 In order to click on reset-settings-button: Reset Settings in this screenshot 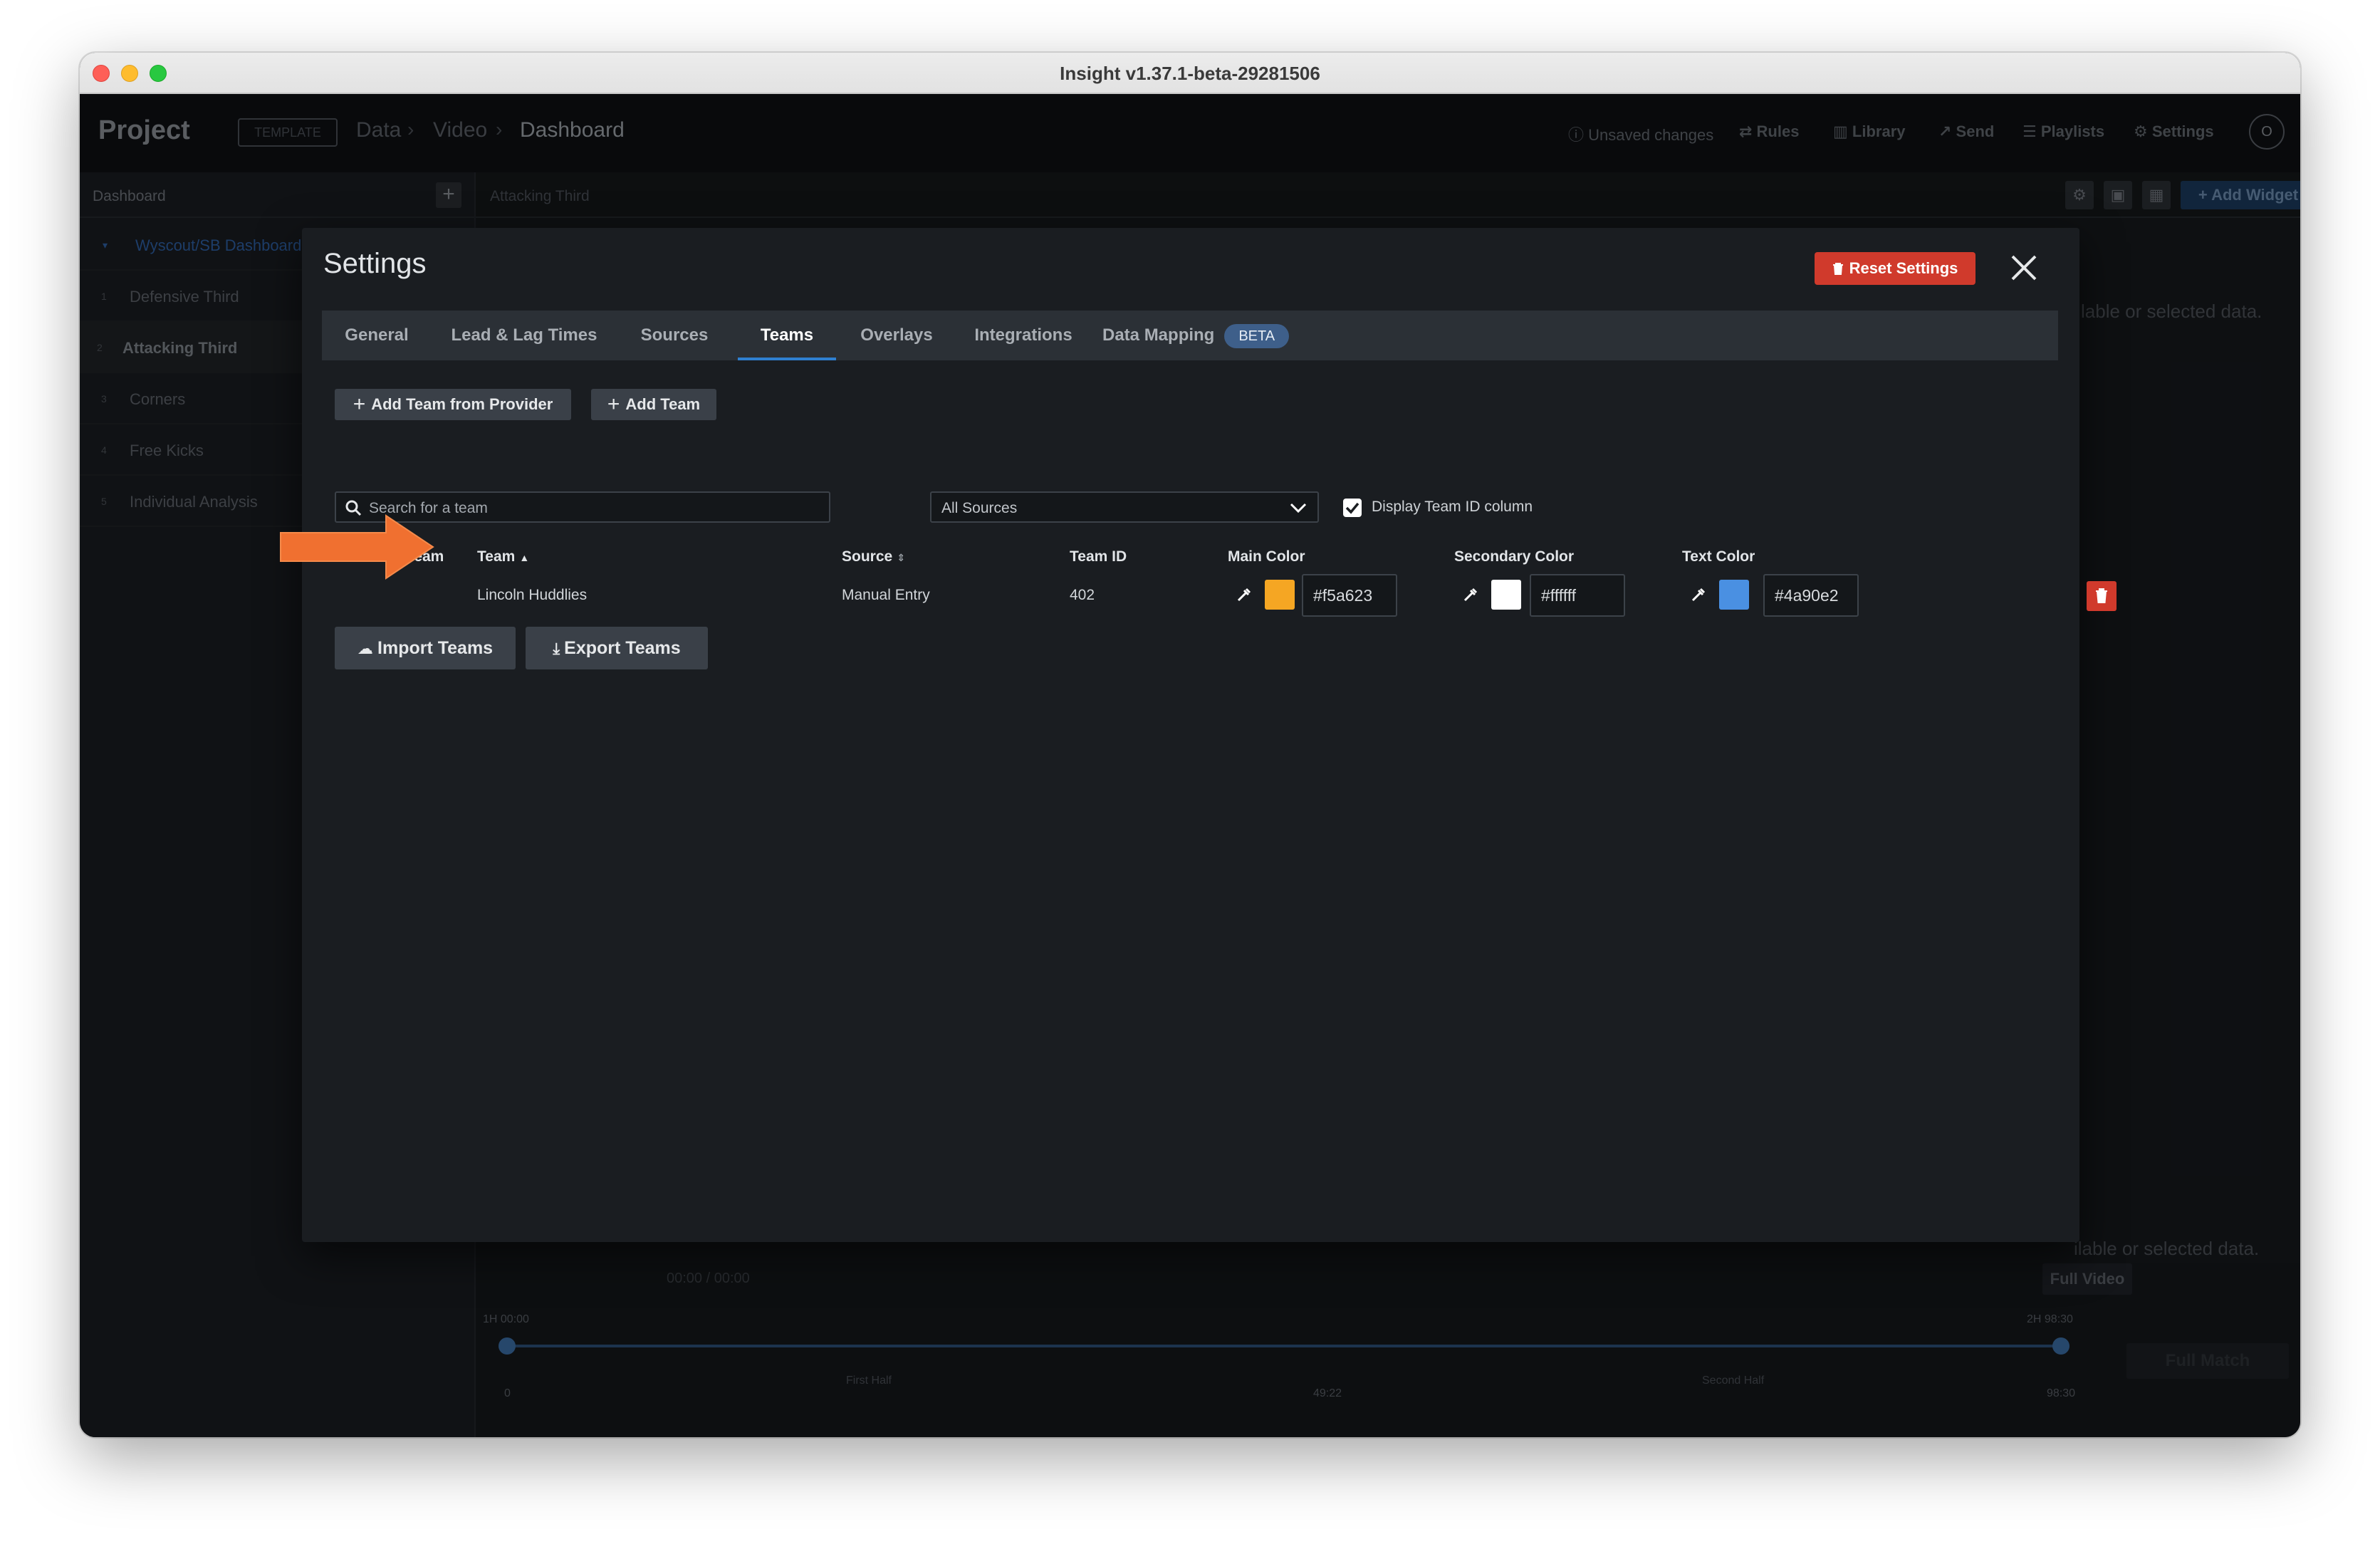, I will do `click(1895, 269)`.